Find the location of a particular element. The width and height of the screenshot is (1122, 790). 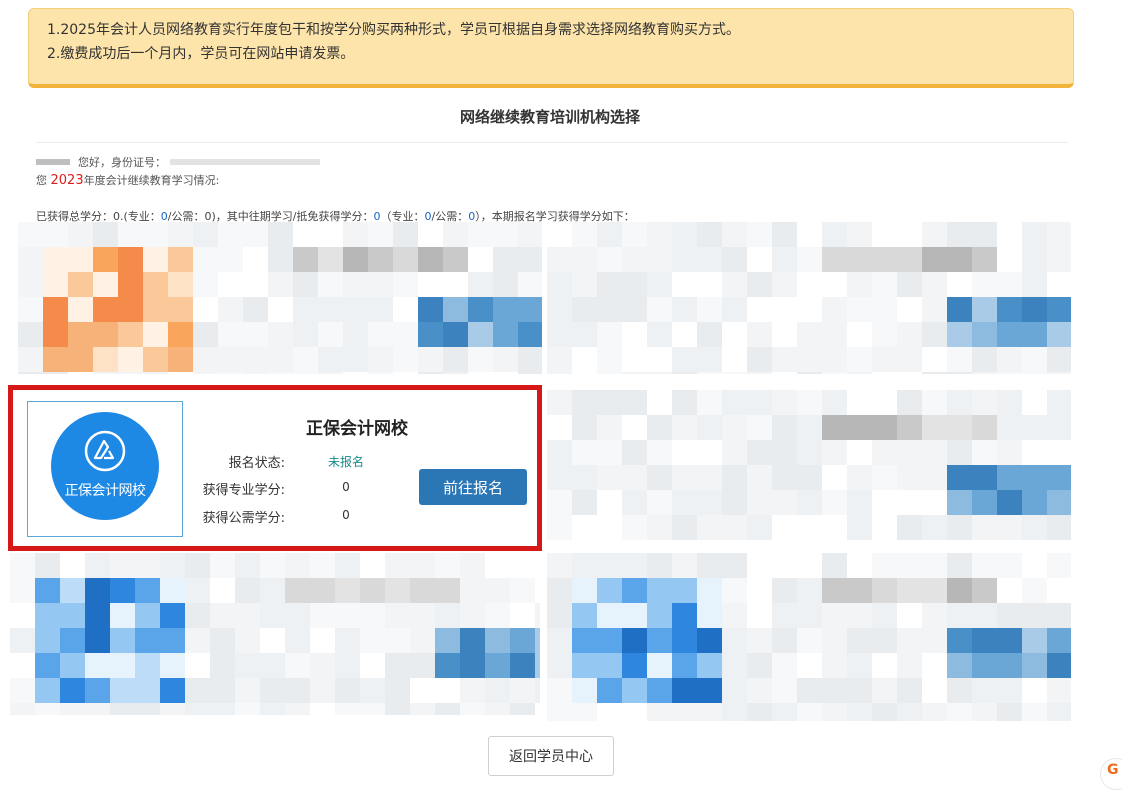

public-credits-label: 获得公需学分: is located at coordinates (243, 518).